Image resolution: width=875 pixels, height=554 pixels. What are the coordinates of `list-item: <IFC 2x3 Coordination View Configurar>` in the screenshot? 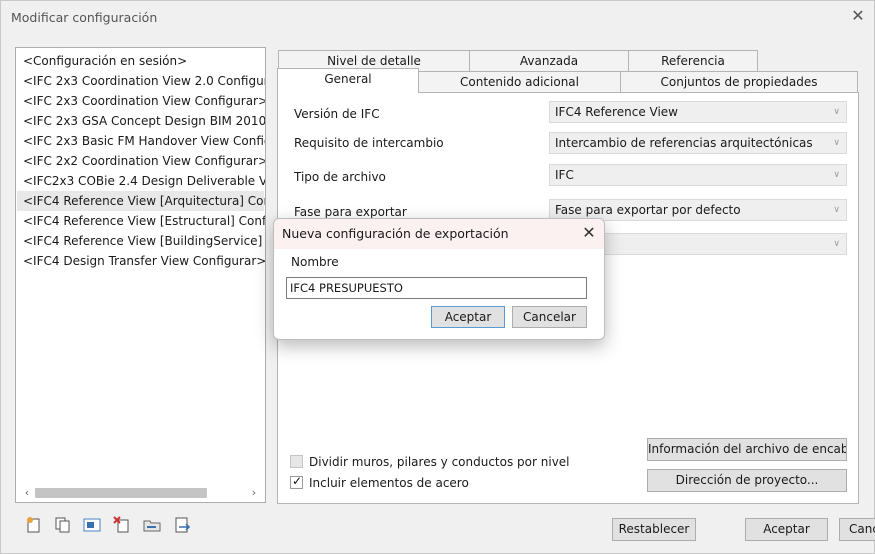 It's located at (144, 101).